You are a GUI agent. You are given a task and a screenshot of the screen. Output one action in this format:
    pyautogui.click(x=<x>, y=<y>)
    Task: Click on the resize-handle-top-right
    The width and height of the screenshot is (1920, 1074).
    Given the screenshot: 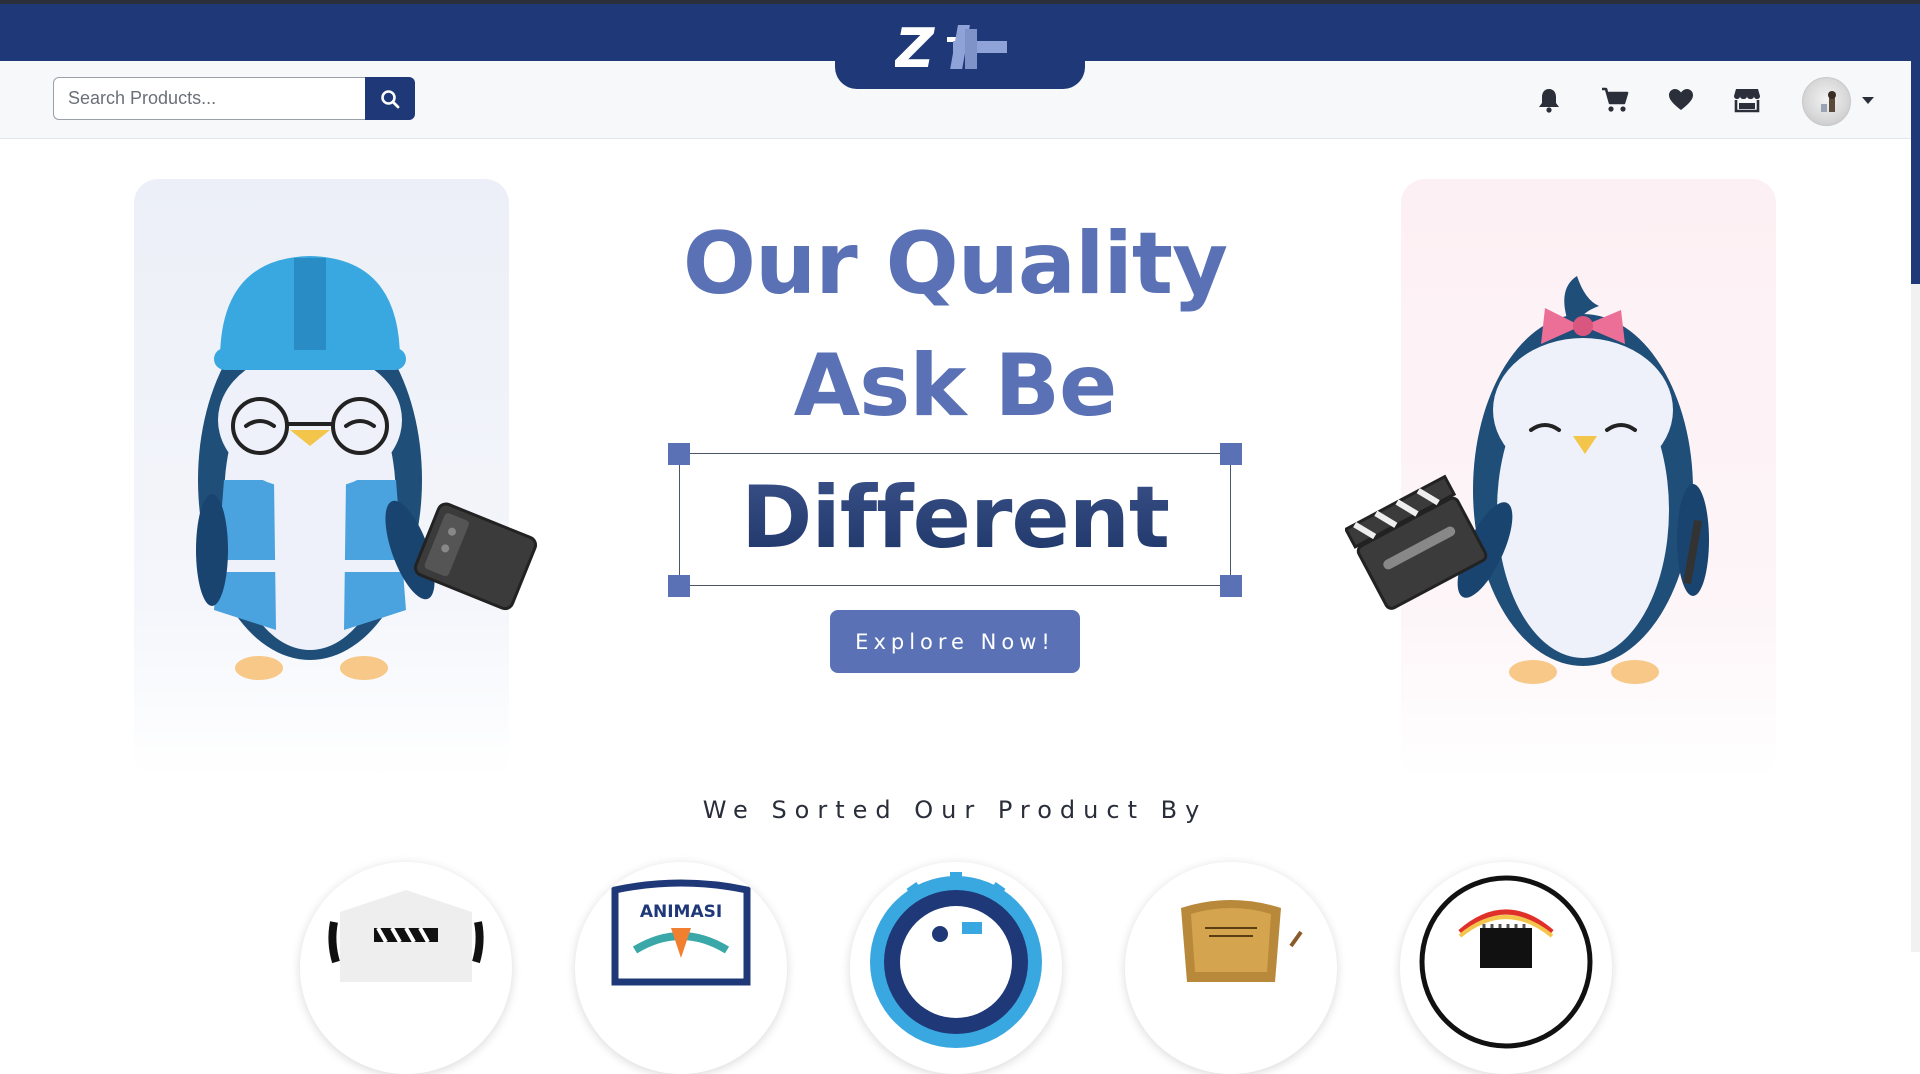 What is the action you would take?
    pyautogui.click(x=1231, y=454)
    